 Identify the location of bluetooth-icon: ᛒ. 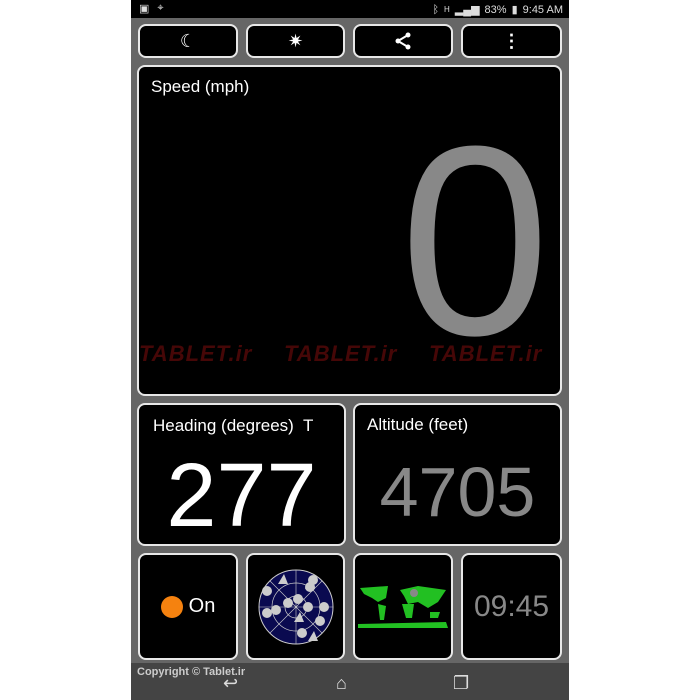
(436, 9).